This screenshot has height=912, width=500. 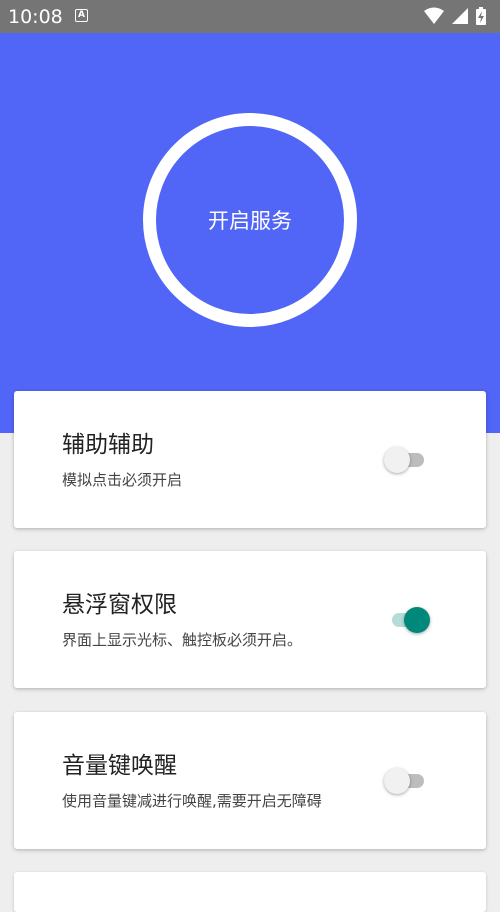 I want to click on start-service-label: 开启服务, so click(x=250, y=221).